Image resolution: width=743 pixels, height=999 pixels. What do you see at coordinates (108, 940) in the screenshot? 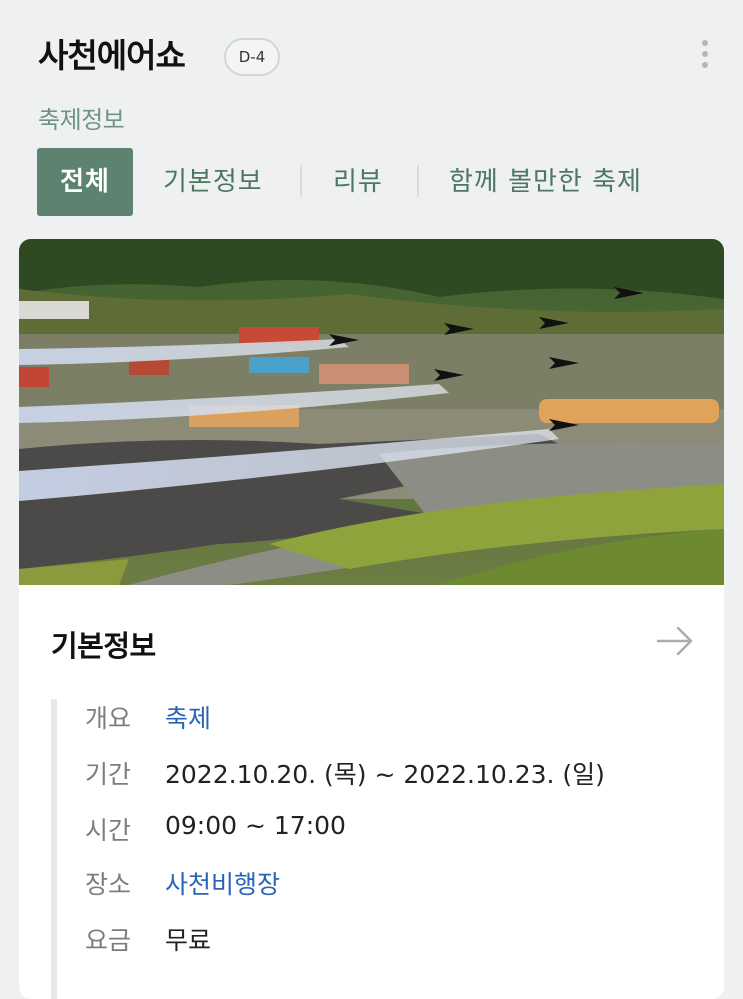
I see `info-label: 요금` at bounding box center [108, 940].